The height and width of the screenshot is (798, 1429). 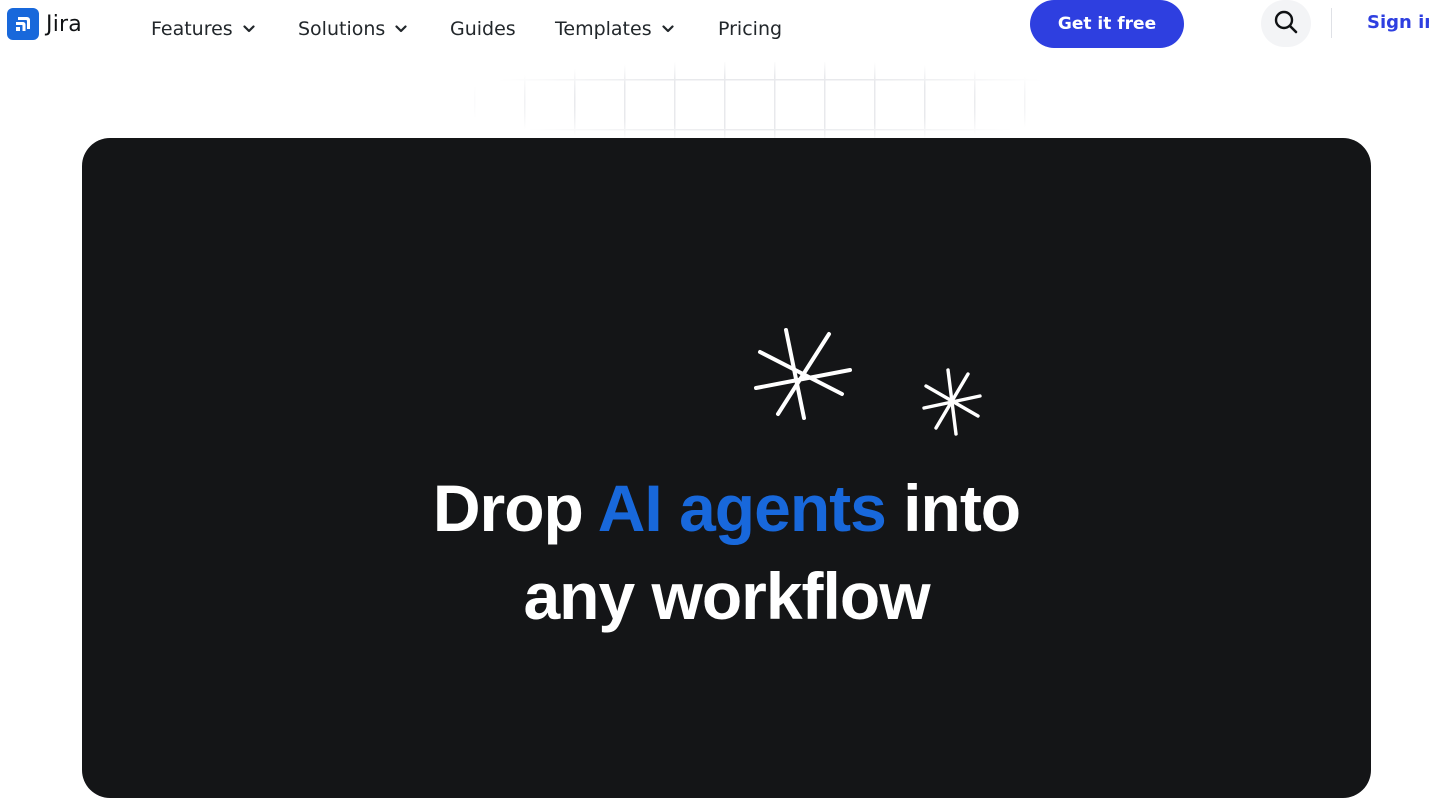 I want to click on hero-title-accent: AI agents, so click(x=742, y=508).